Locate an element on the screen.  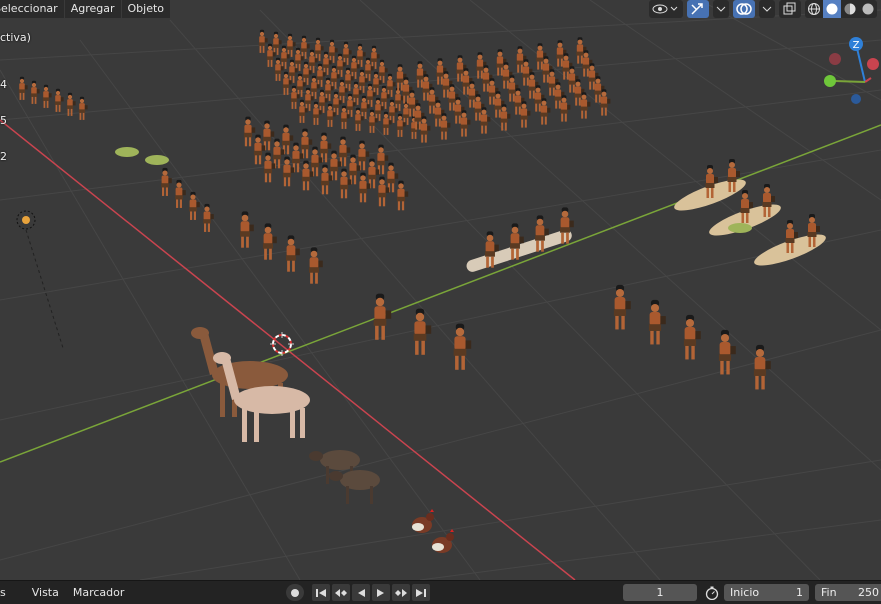
frame-end-value: 250 is located at coordinates (868, 592).